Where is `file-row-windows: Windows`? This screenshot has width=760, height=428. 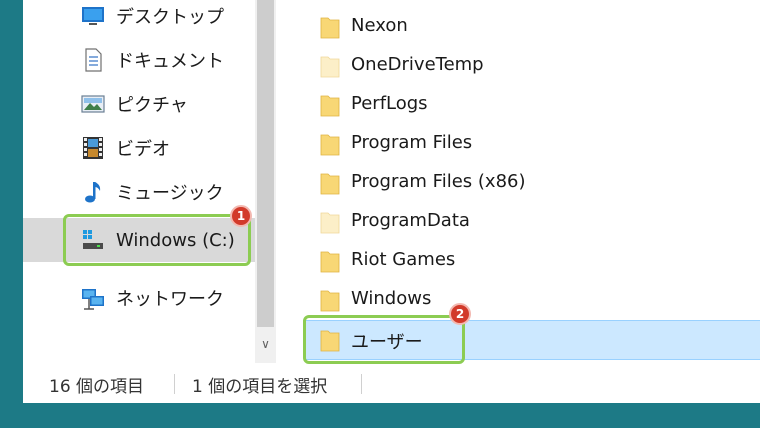
file-row-windows: Windows is located at coordinates (518, 299).